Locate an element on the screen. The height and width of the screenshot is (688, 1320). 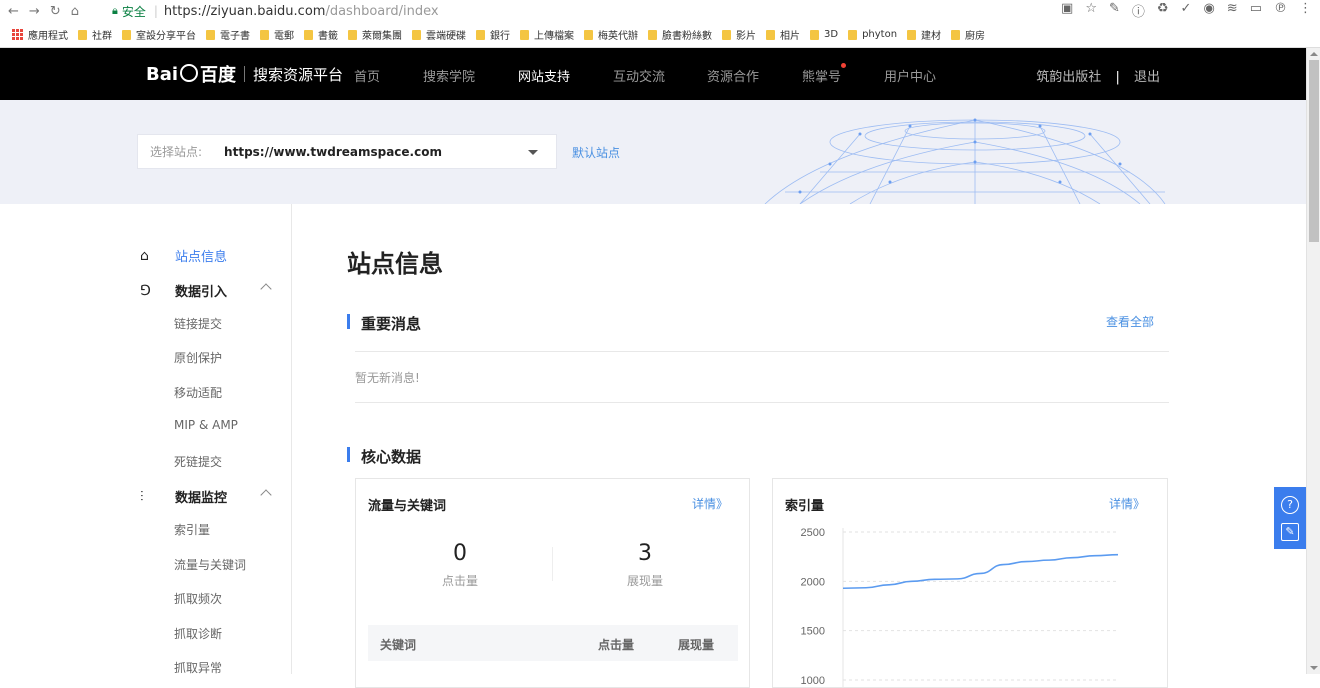
forward-icon: → is located at coordinates (34, 11).